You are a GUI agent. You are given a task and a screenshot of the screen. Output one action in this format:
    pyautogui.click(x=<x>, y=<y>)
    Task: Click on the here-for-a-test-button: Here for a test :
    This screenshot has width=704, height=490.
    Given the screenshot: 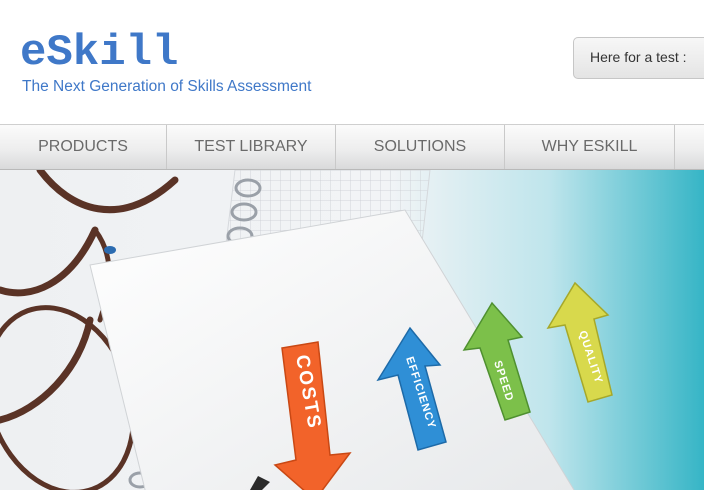 What is the action you would take?
    pyautogui.click(x=638, y=58)
    